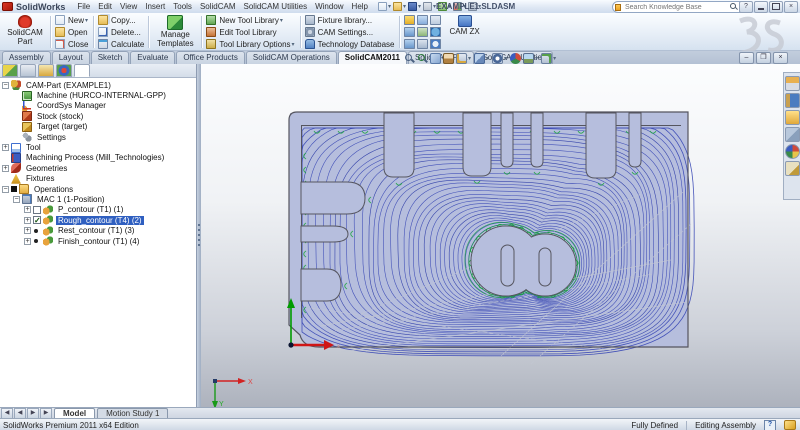 The height and width of the screenshot is (430, 800). What do you see at coordinates (98, 168) in the screenshot?
I see `tree-item-geometries: + Geometries` at bounding box center [98, 168].